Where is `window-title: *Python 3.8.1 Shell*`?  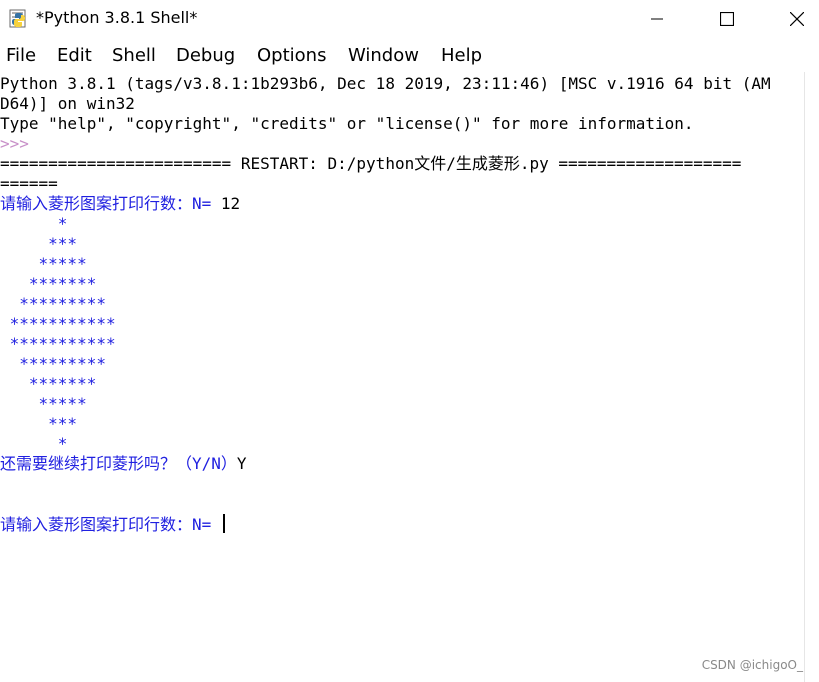
window-title: *Python 3.8.1 Shell* is located at coordinates (117, 17).